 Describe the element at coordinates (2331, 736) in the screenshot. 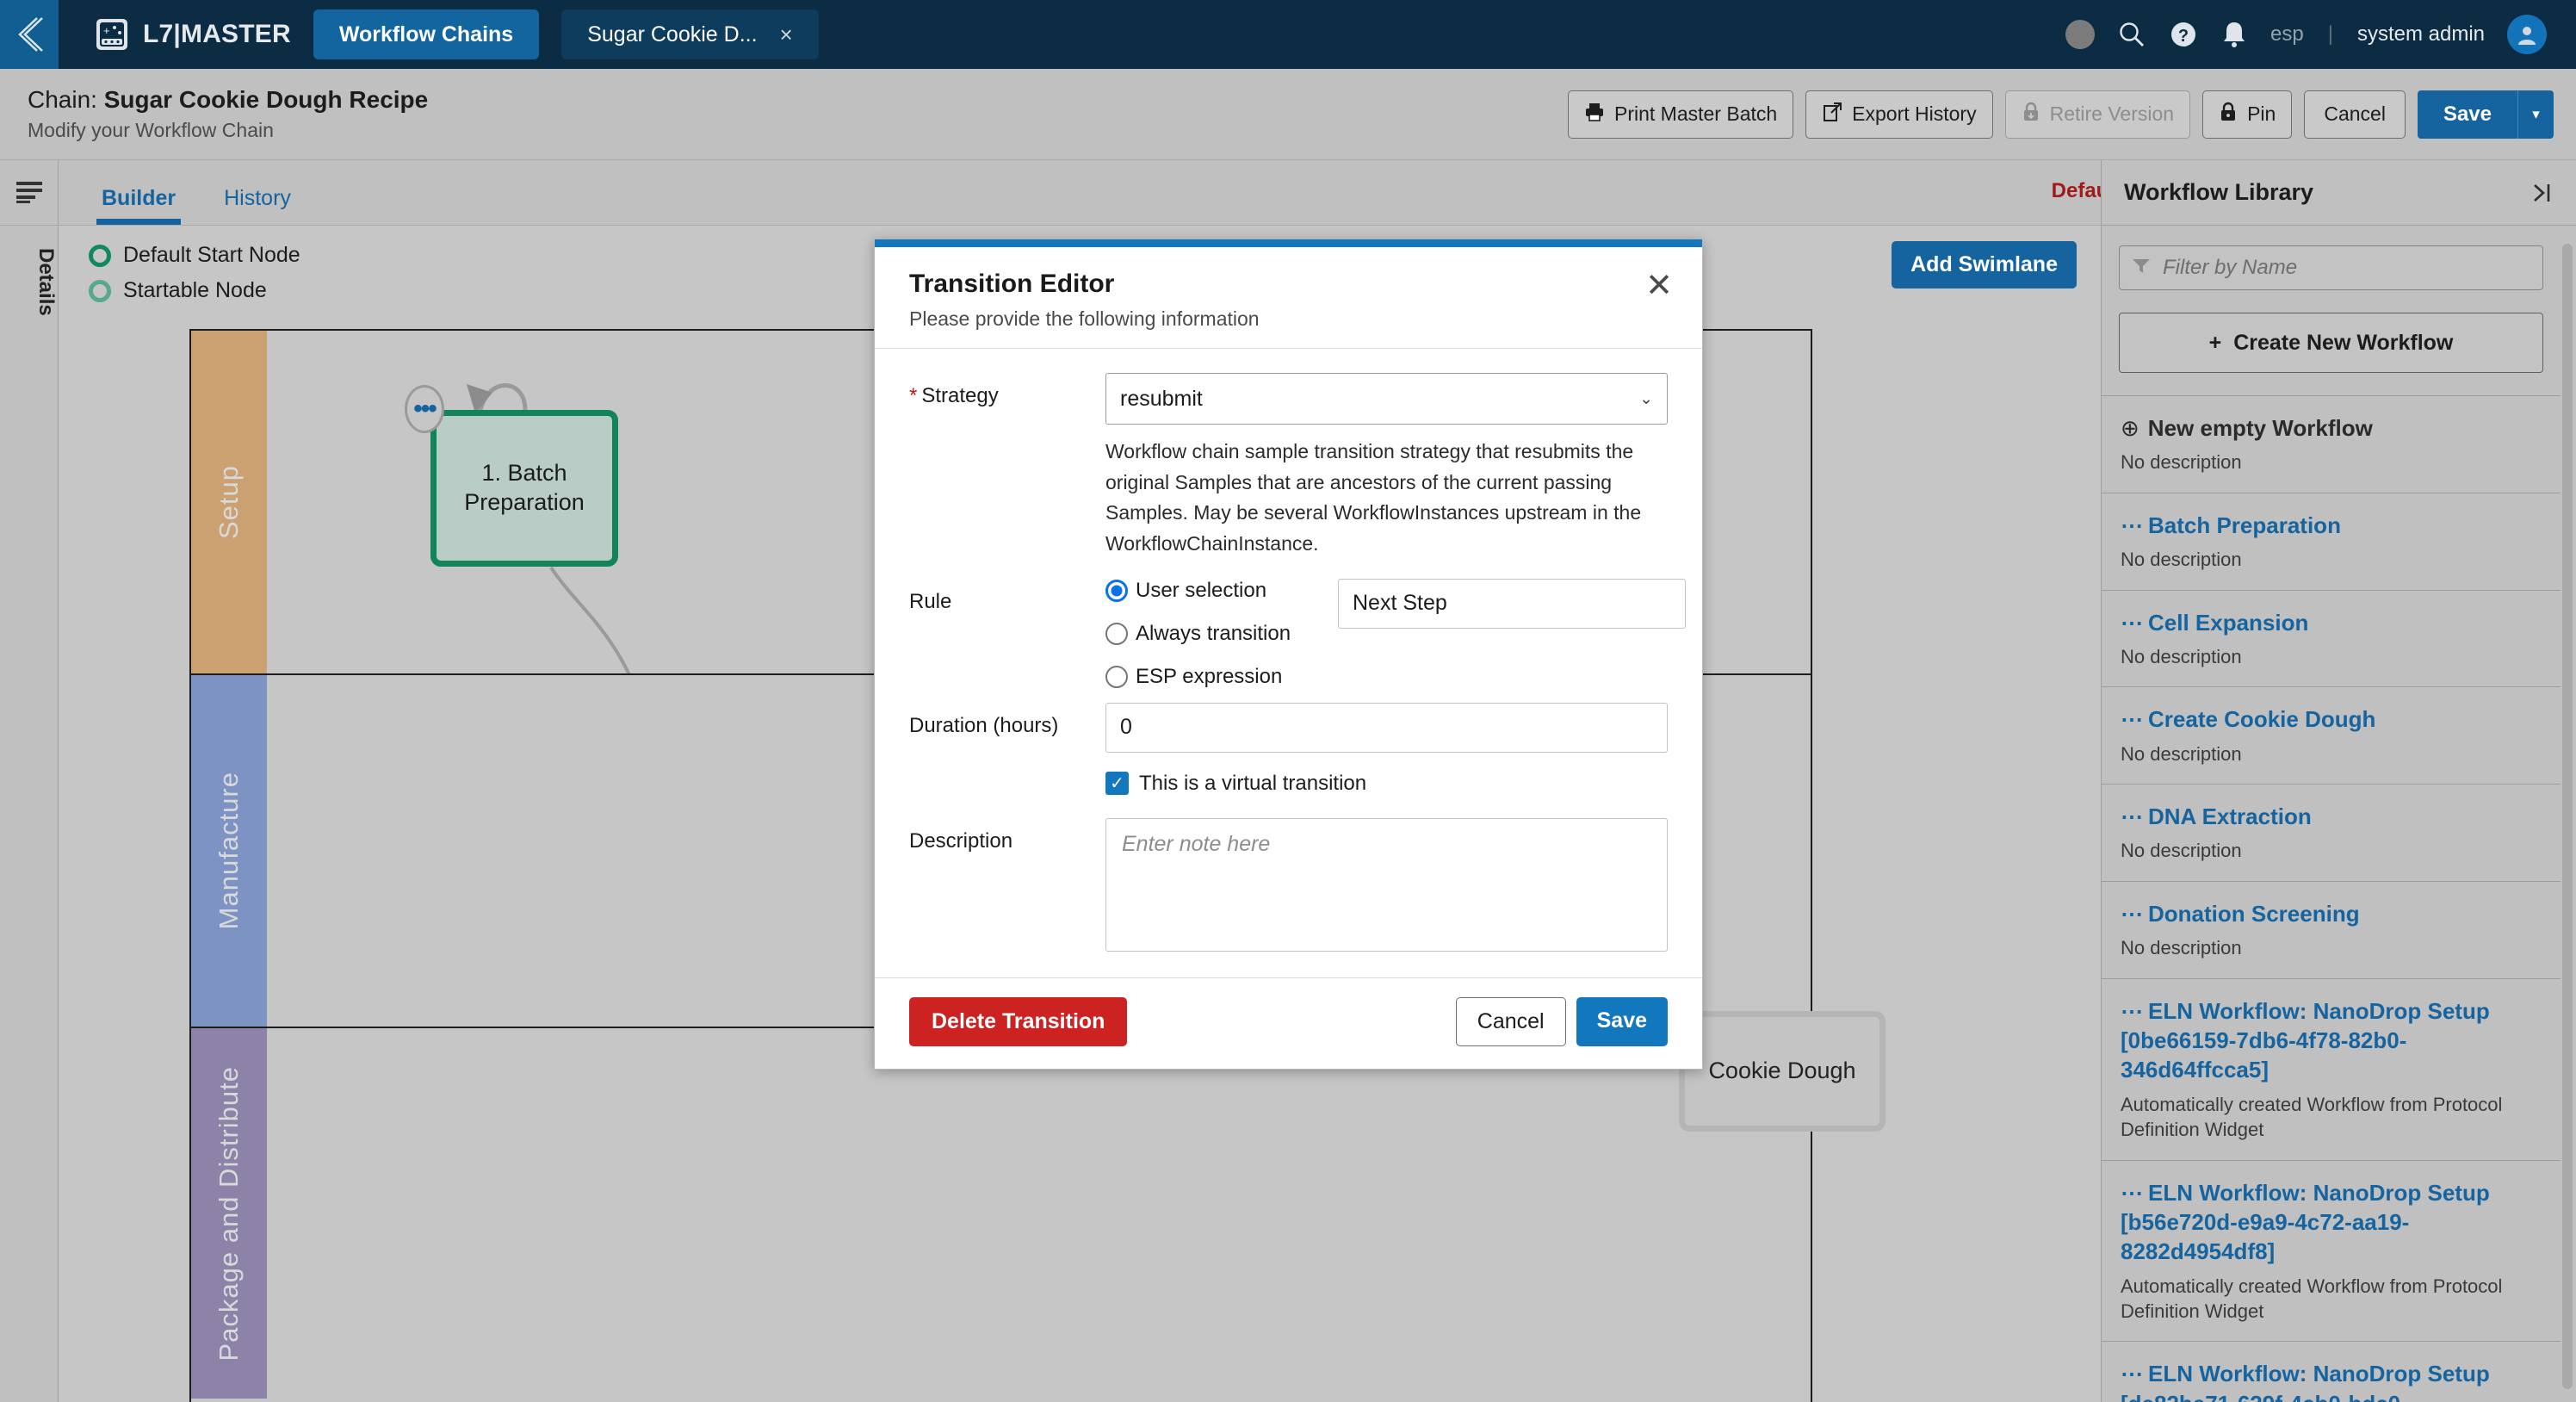

I see `list-item: ⋯ Create Cookie Dough No description` at that location.